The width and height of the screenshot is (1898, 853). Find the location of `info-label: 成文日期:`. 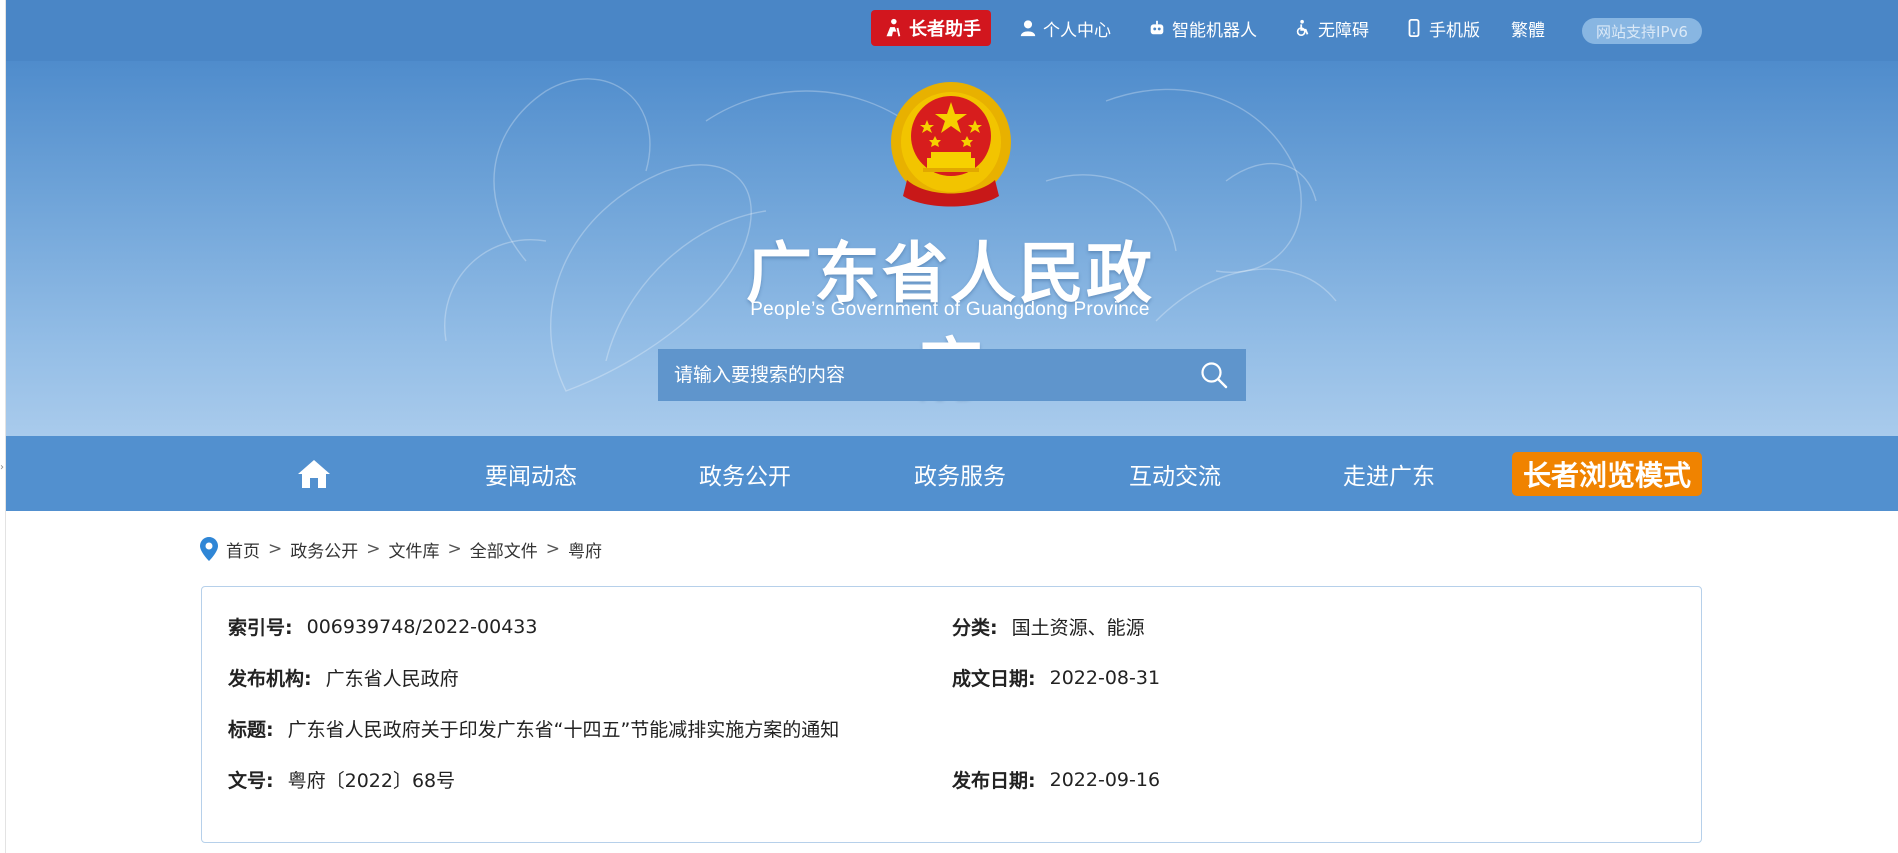

info-label: 成文日期: is located at coordinates (994, 679).